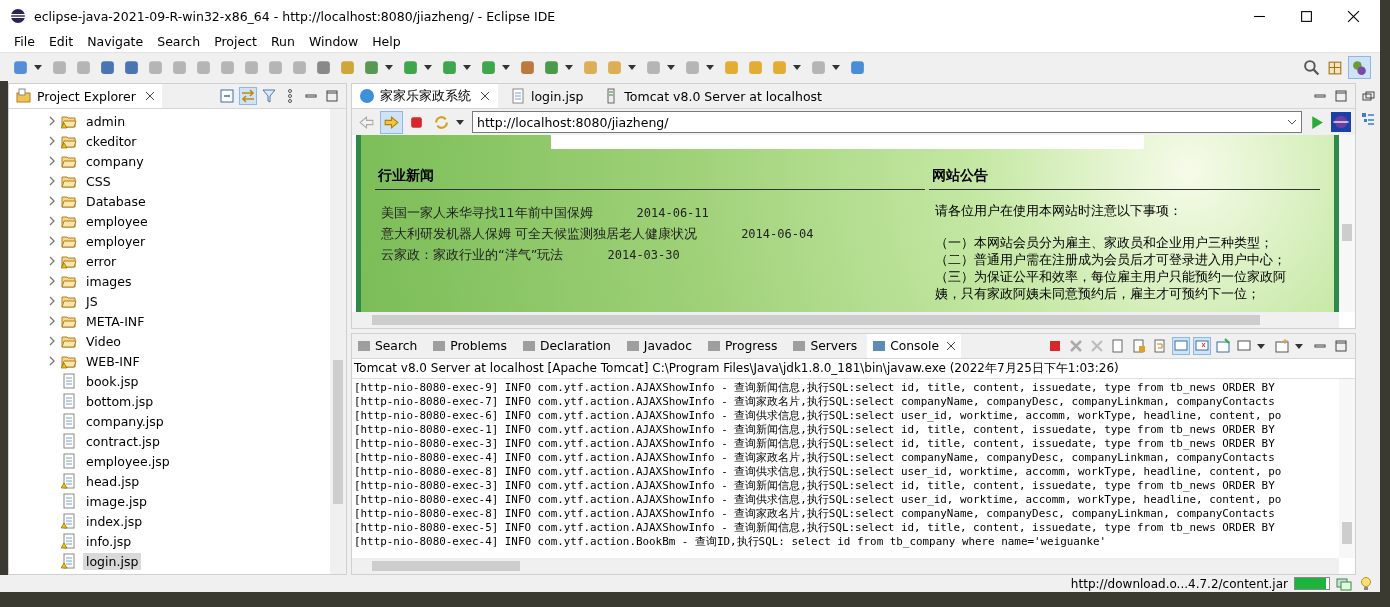 This screenshot has height=607, width=1390. I want to click on view-tab: Search, so click(387, 346).